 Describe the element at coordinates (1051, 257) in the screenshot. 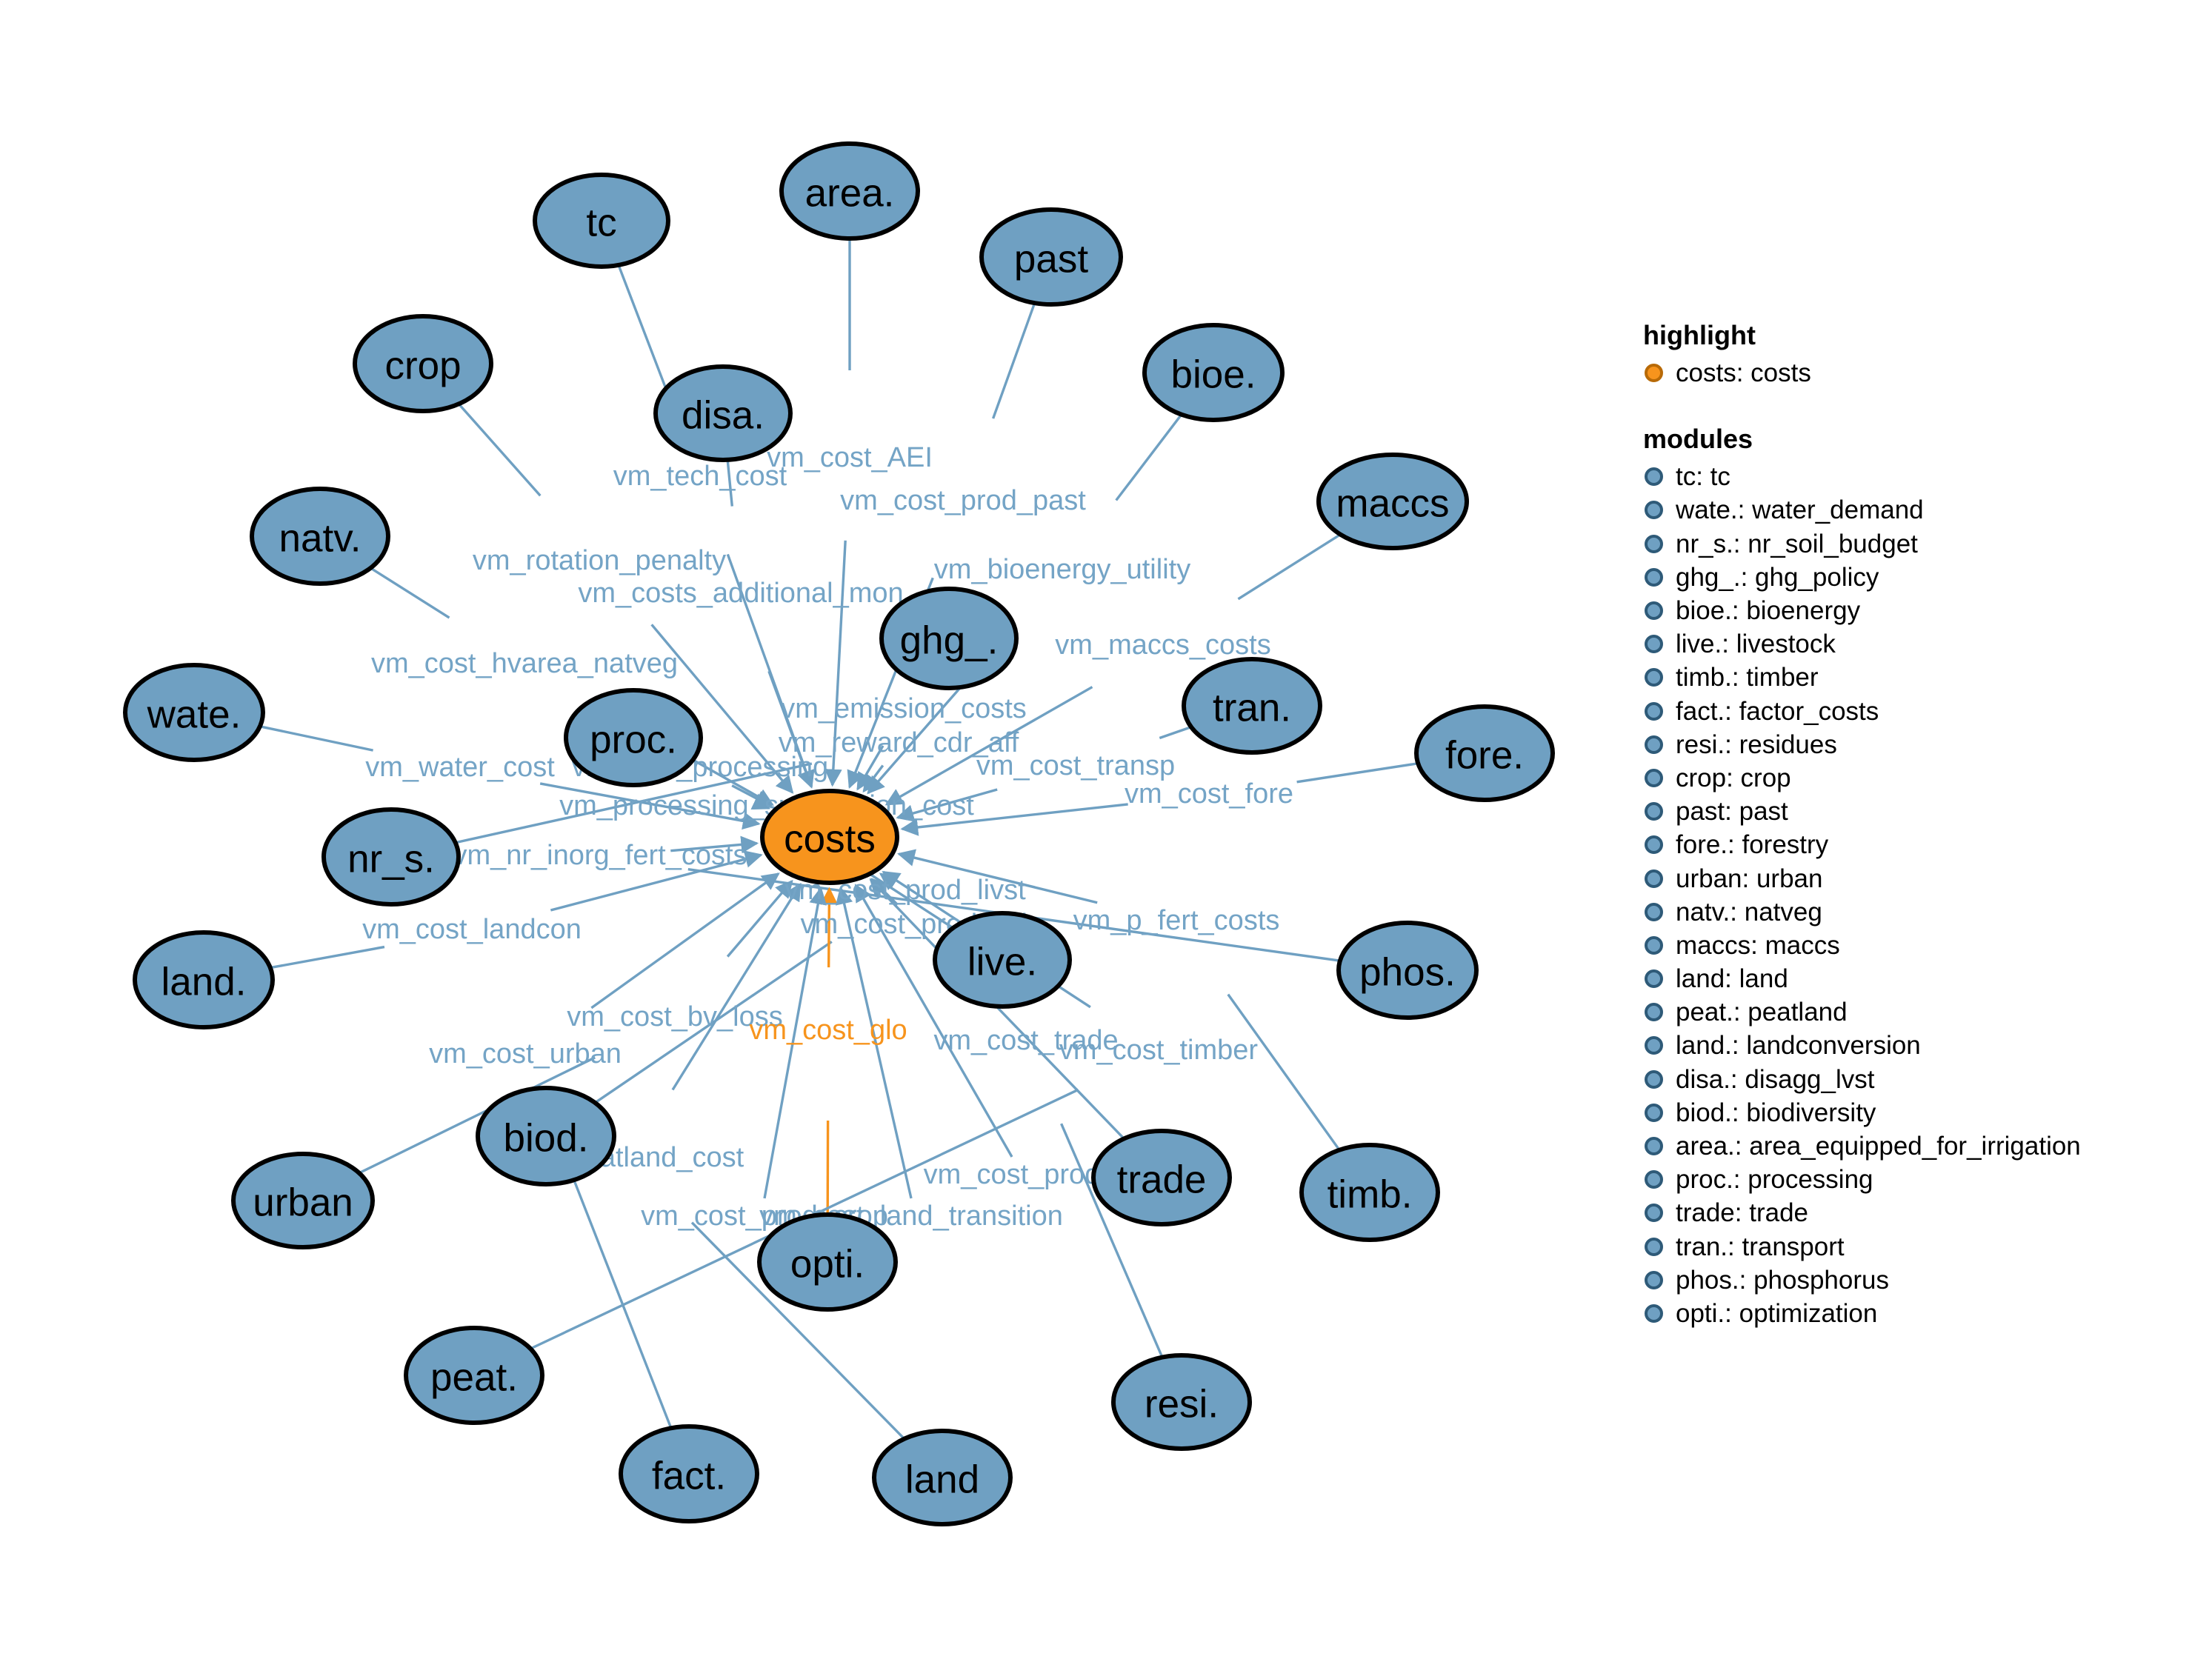

I see `node-past: past` at that location.